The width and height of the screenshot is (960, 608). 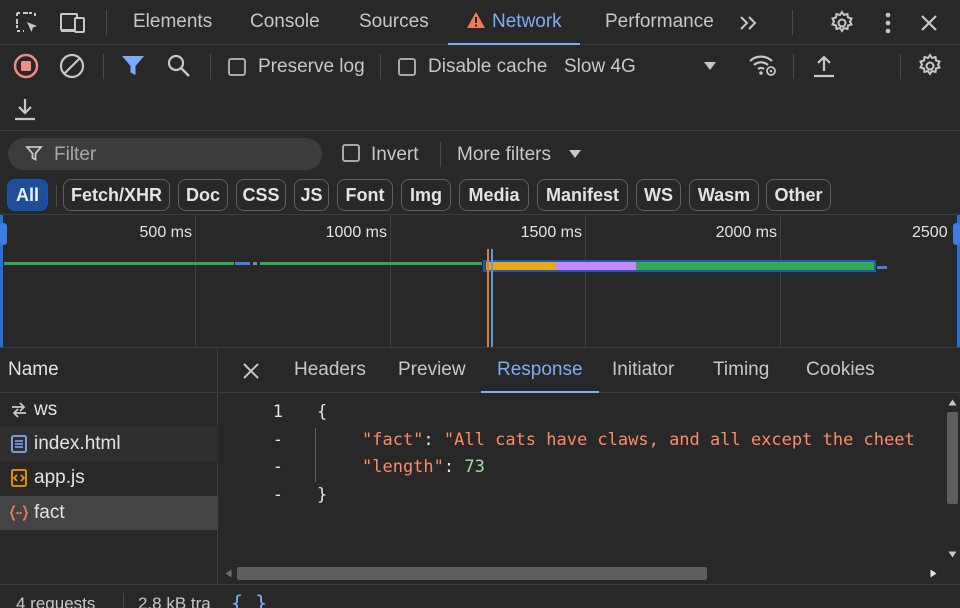 I want to click on search-icon, so click(x=179, y=66).